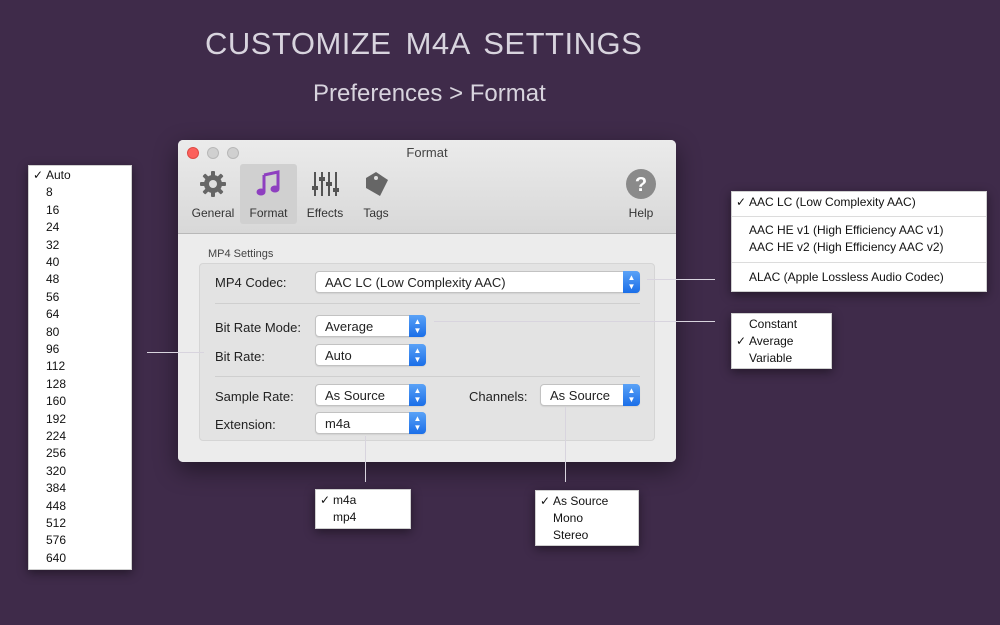  What do you see at coordinates (268, 184) in the screenshot?
I see `music-note-icon` at bounding box center [268, 184].